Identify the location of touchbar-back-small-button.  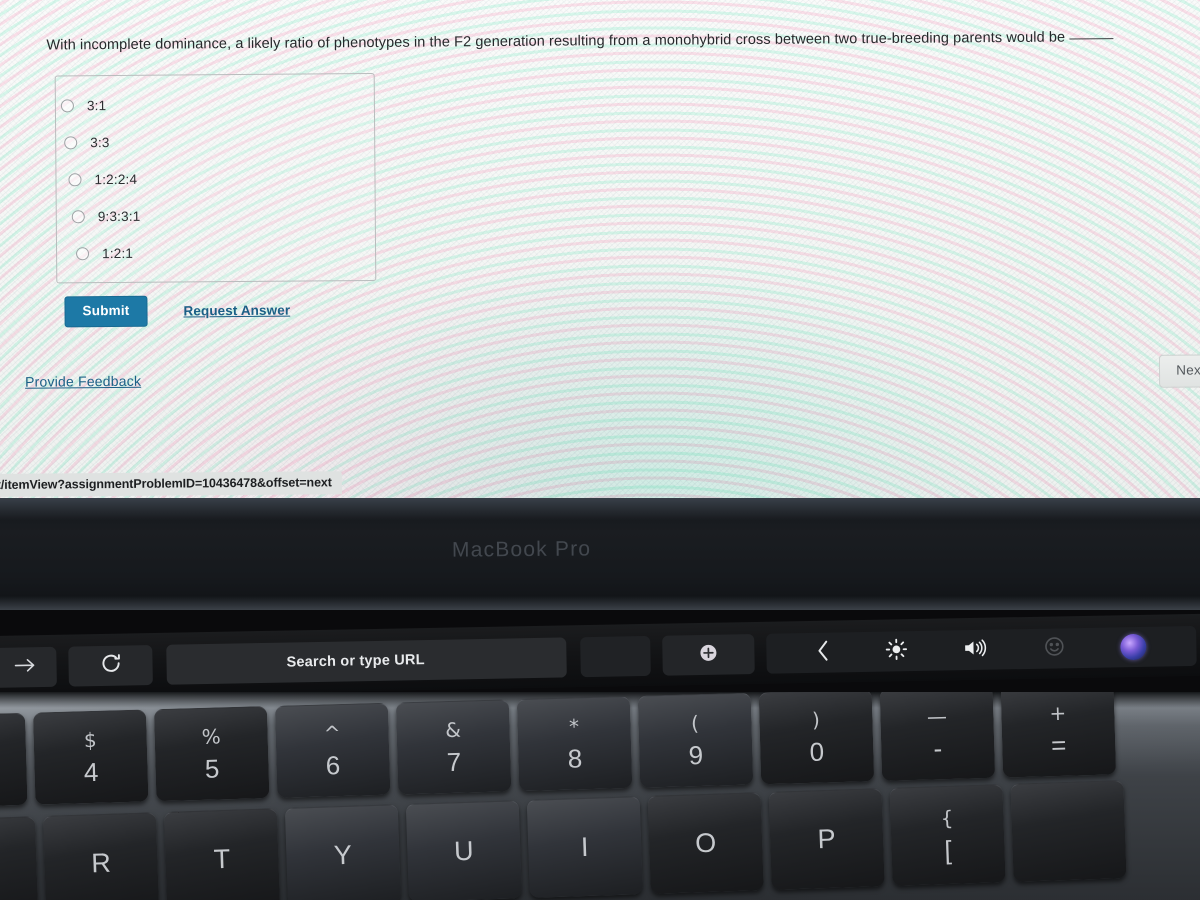
(615, 656).